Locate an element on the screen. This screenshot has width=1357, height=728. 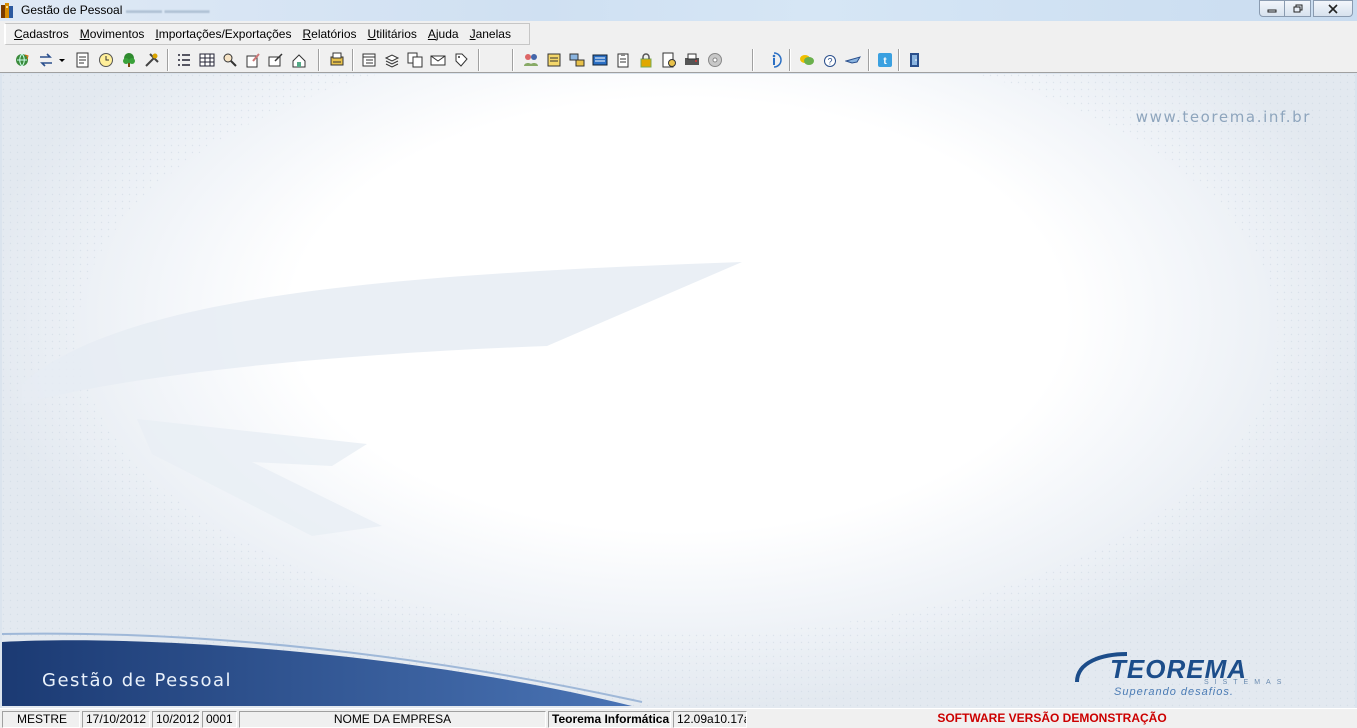
print-icon is located at coordinates (691, 59).